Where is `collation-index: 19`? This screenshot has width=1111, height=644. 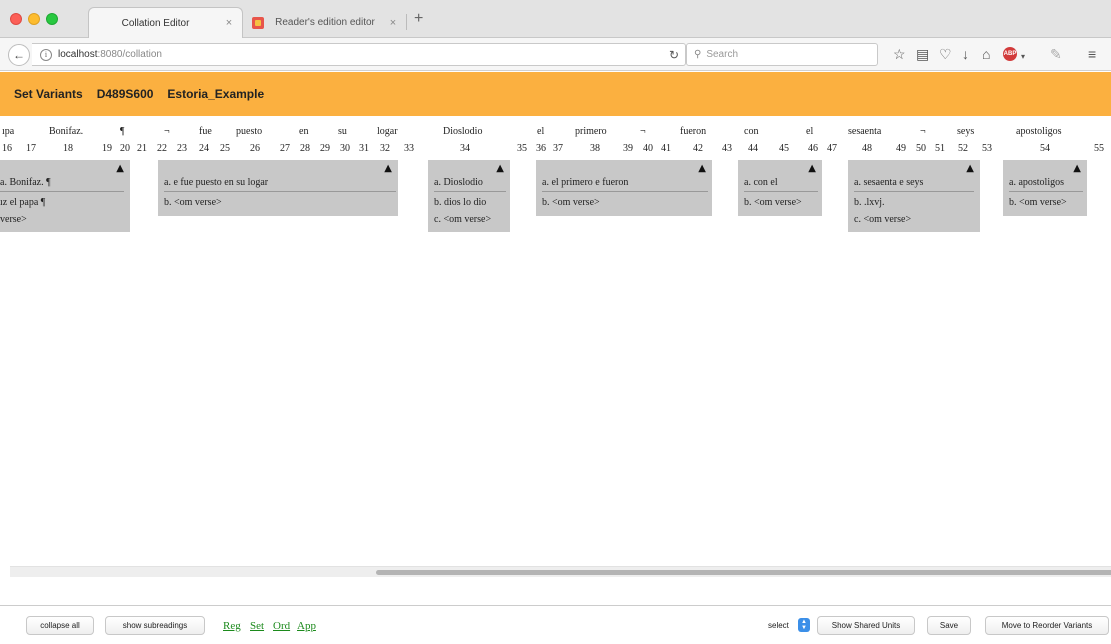
collation-index: 19 is located at coordinates (107, 148).